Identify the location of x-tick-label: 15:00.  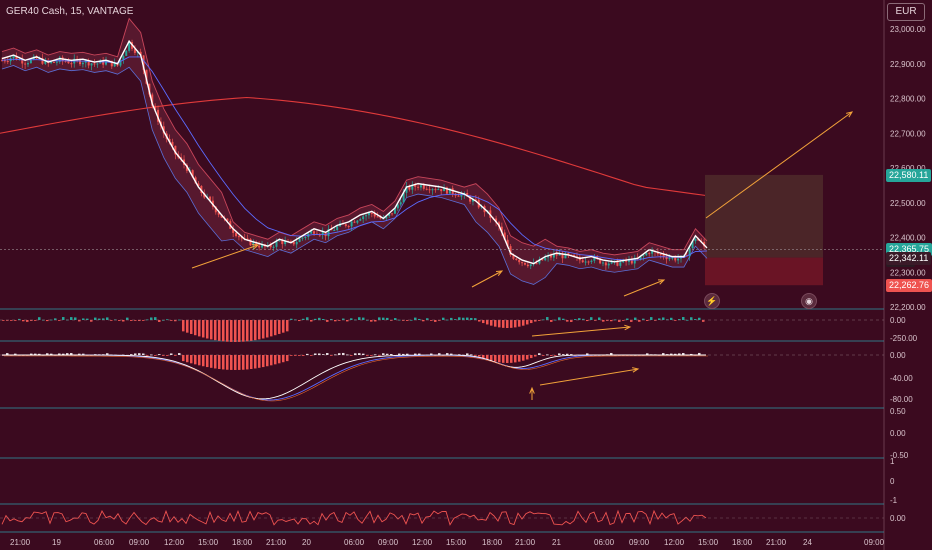
(456, 542).